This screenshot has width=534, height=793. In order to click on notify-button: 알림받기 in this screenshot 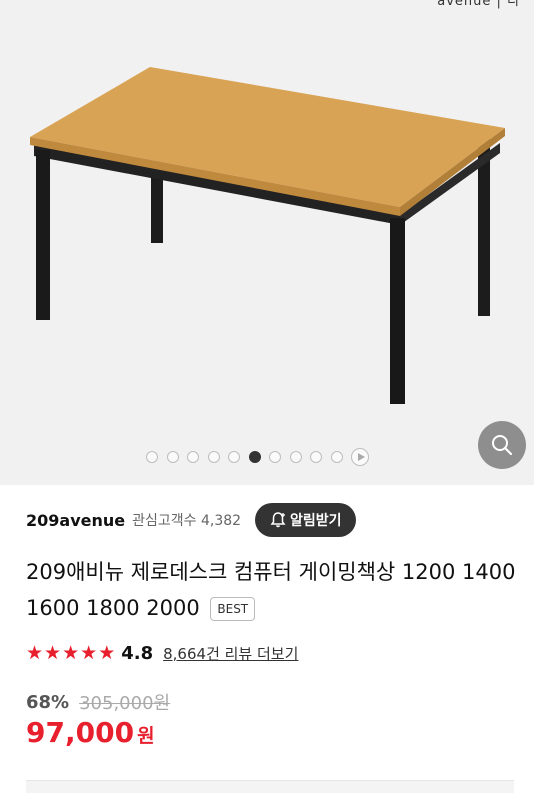, I will do `click(305, 520)`.